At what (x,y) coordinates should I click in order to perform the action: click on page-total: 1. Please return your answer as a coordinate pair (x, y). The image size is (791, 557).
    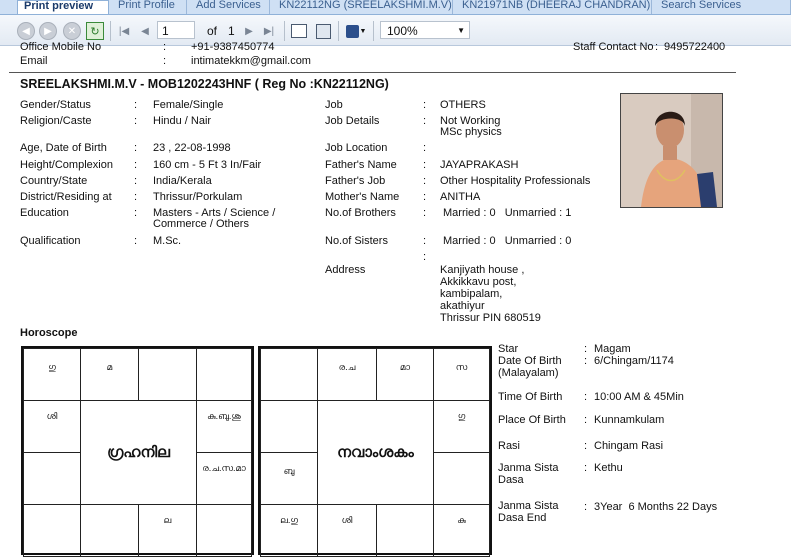
    Looking at the image, I should click on (231, 31).